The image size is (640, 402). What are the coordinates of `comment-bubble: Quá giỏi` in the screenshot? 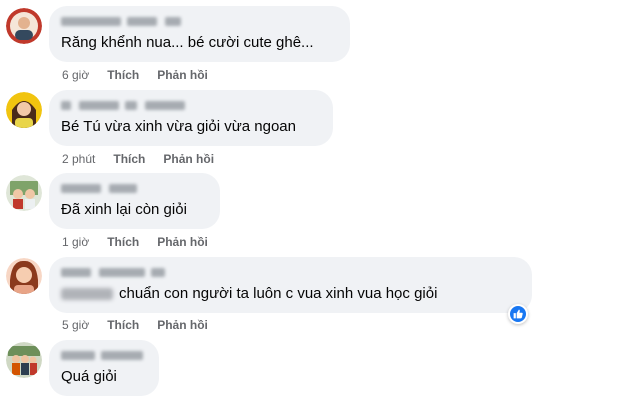 It's located at (104, 368).